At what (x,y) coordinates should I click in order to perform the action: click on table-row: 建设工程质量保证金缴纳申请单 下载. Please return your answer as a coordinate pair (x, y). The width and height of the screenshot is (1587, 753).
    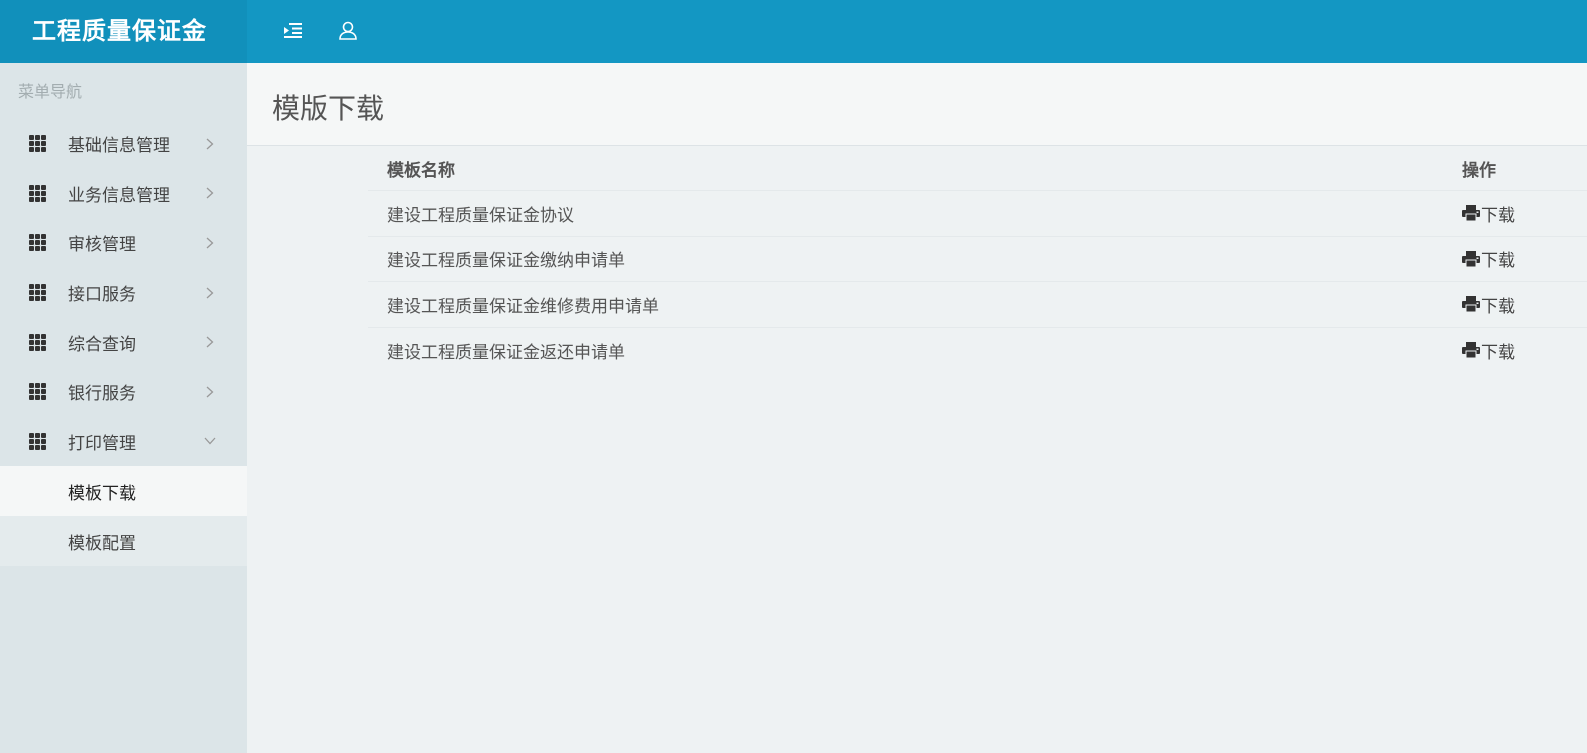
    Looking at the image, I should click on (977, 259).